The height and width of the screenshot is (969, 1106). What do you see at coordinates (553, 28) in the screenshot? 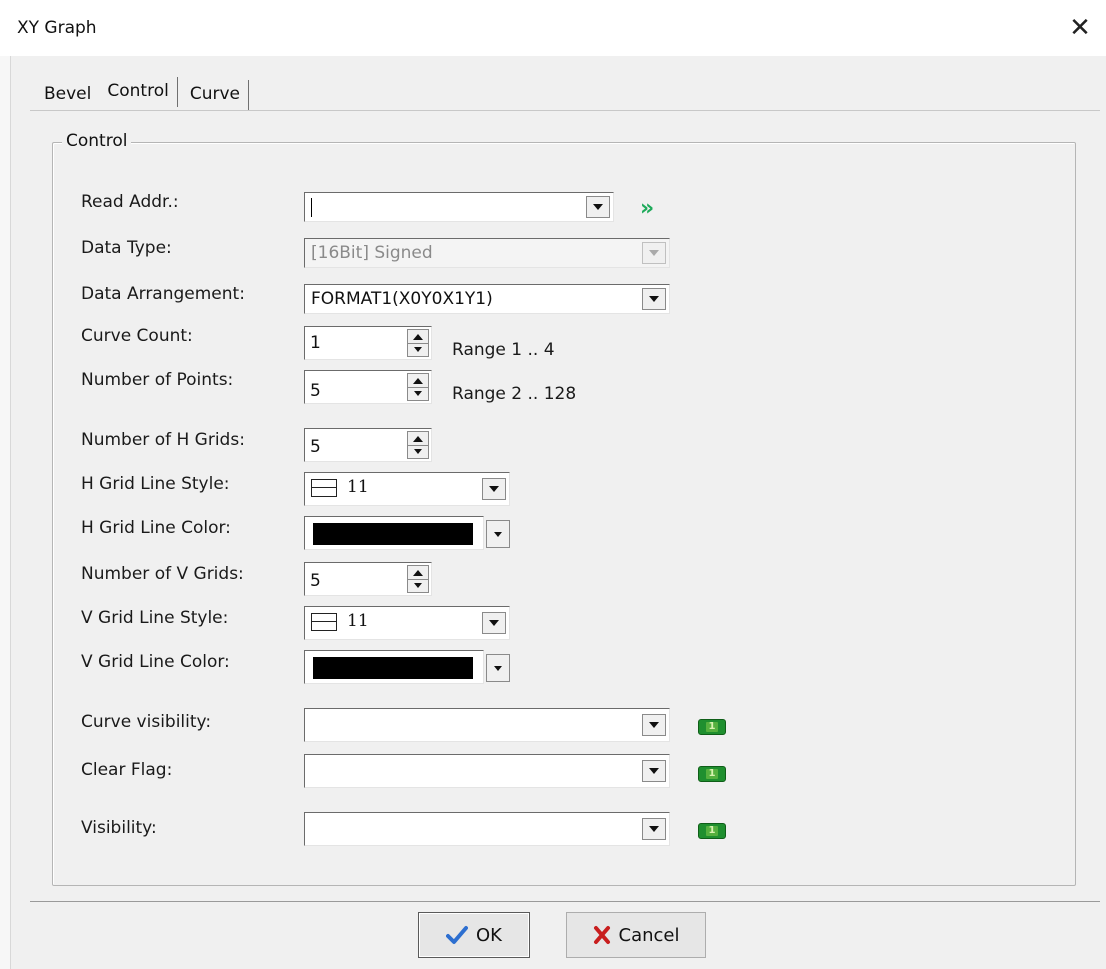
I see `title-bar: XY Graph ✕` at bounding box center [553, 28].